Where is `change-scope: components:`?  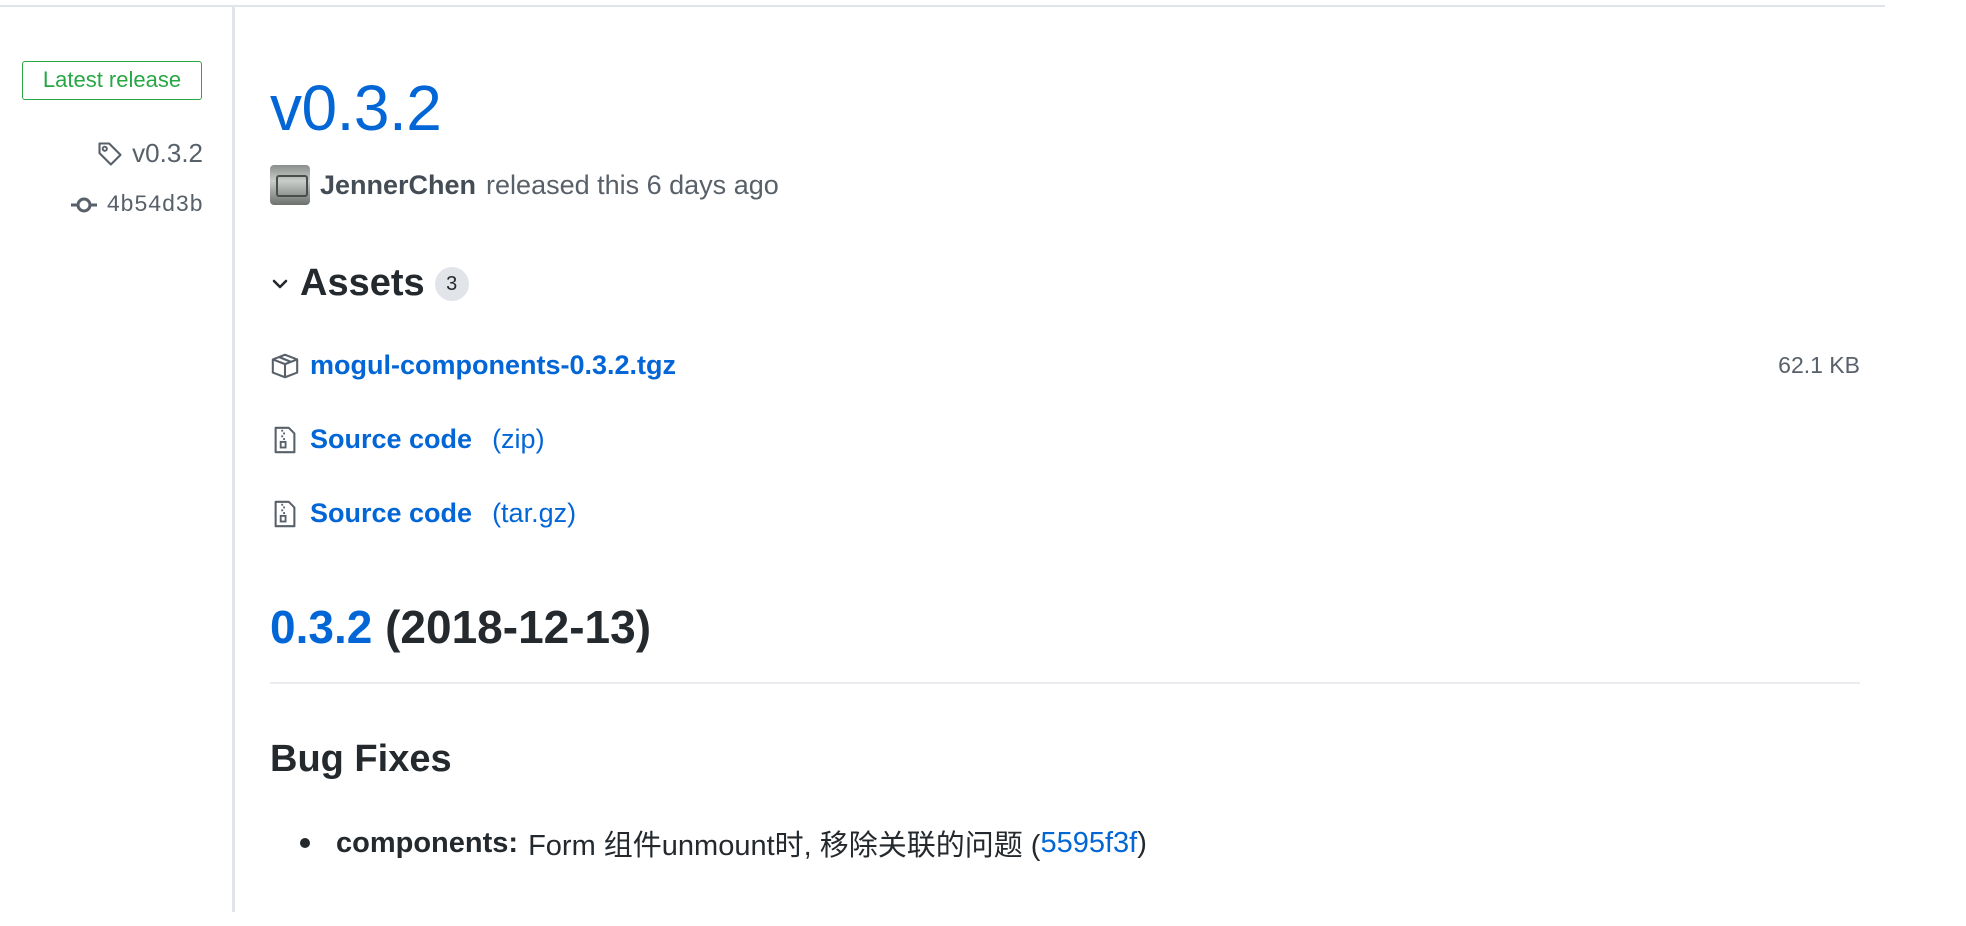
change-scope: components: is located at coordinates (427, 842).